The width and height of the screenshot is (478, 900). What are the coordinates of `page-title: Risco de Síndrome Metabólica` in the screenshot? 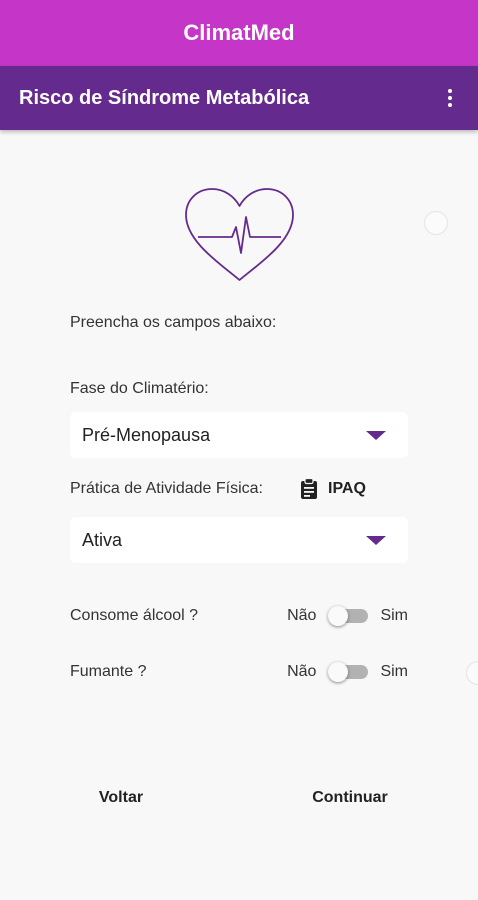 It's located at (164, 97).